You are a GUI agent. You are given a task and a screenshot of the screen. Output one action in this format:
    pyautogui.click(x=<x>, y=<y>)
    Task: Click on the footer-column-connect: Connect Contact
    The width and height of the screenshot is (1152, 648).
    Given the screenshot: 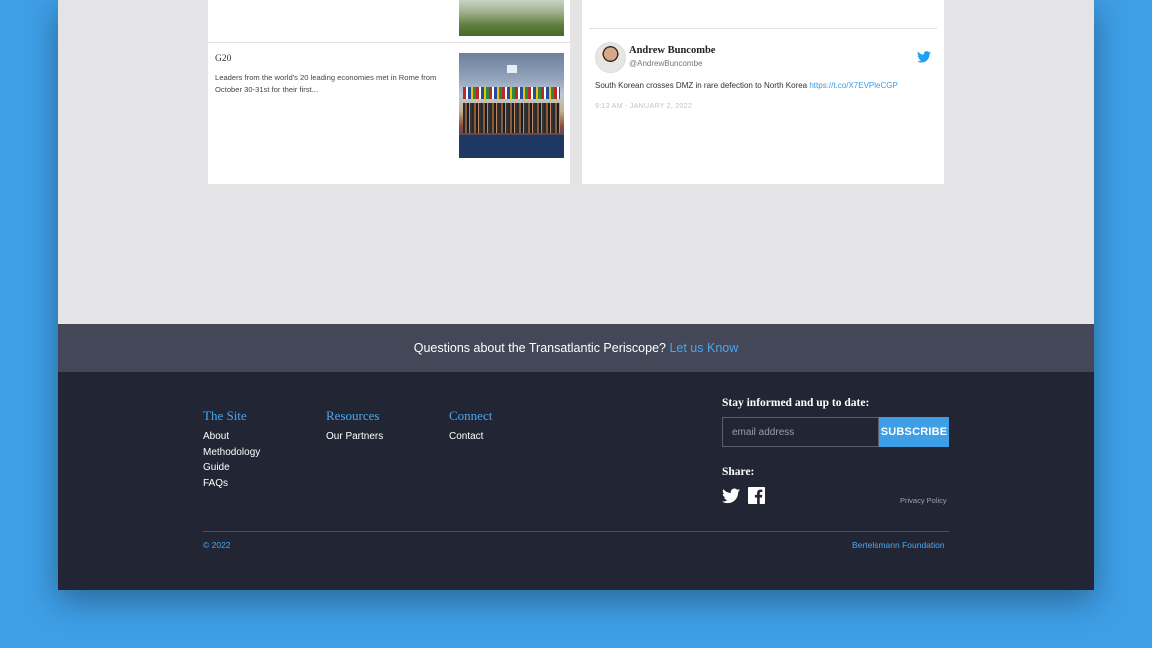 What is the action you would take?
    pyautogui.click(x=470, y=426)
    